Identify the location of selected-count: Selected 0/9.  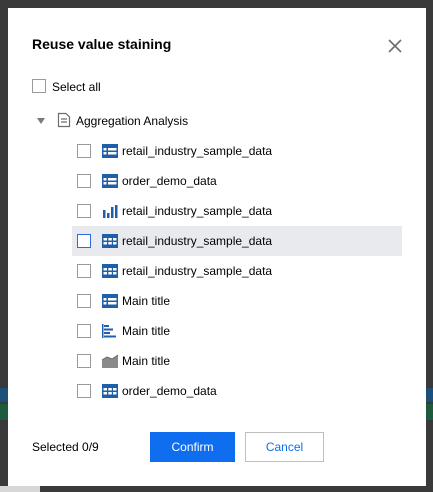
(65, 447).